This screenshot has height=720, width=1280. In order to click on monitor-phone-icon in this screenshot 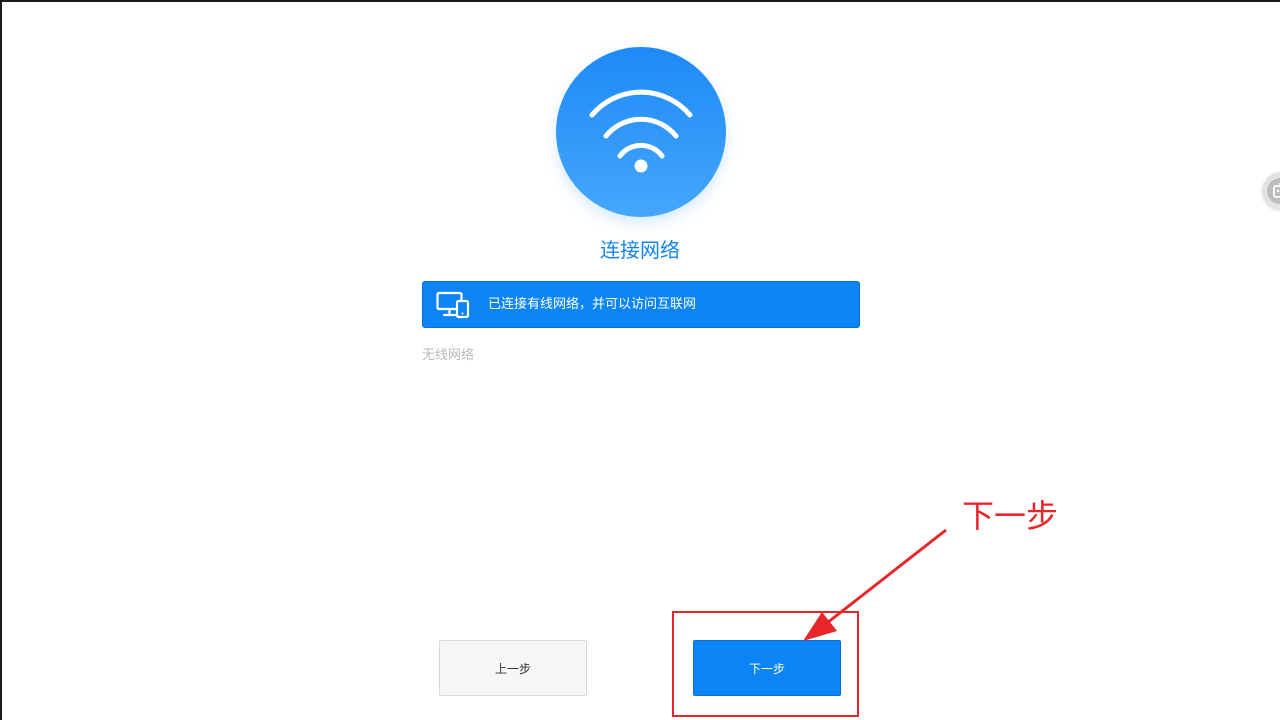, I will do `click(453, 305)`.